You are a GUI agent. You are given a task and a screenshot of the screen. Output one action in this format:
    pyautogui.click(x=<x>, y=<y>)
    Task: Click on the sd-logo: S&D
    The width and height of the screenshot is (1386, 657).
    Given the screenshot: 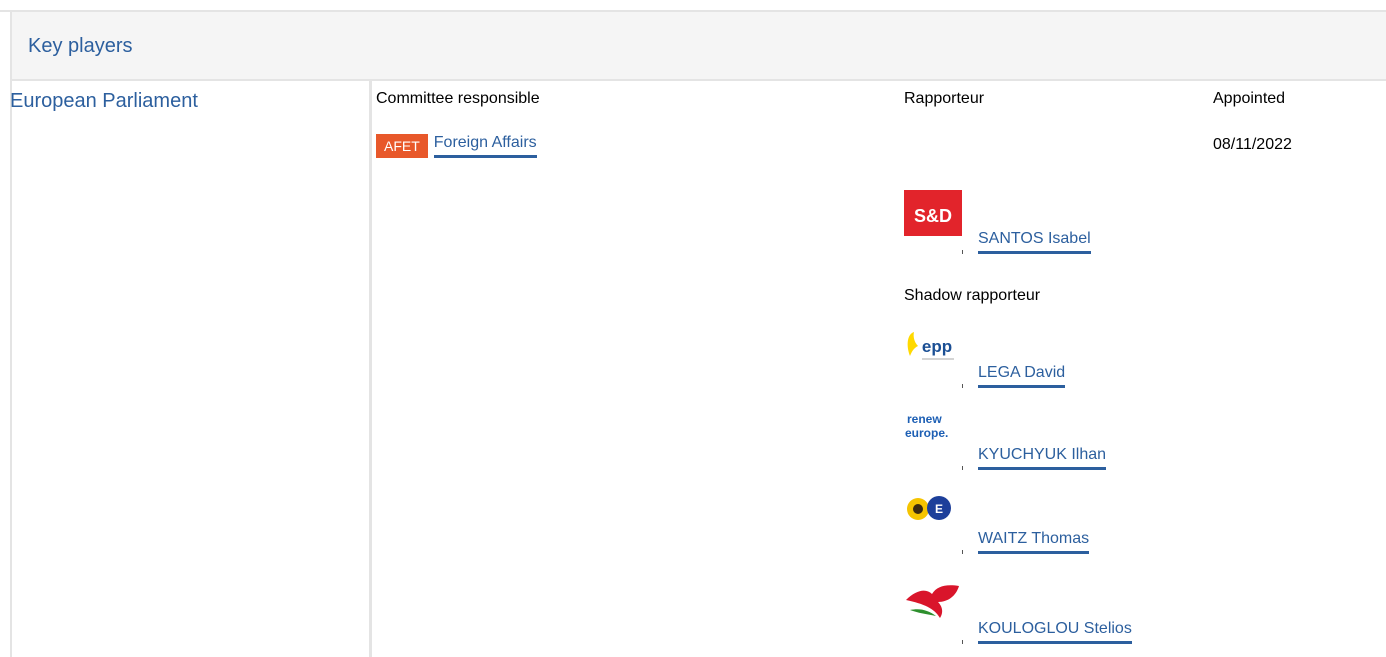 What is the action you would take?
    pyautogui.click(x=933, y=213)
    